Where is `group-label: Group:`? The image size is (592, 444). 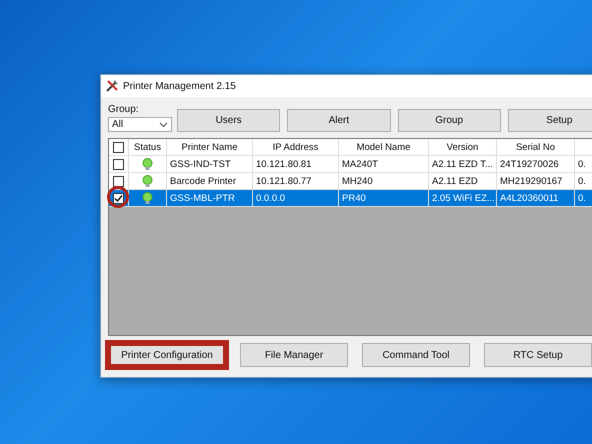 group-label: Group: is located at coordinates (124, 109).